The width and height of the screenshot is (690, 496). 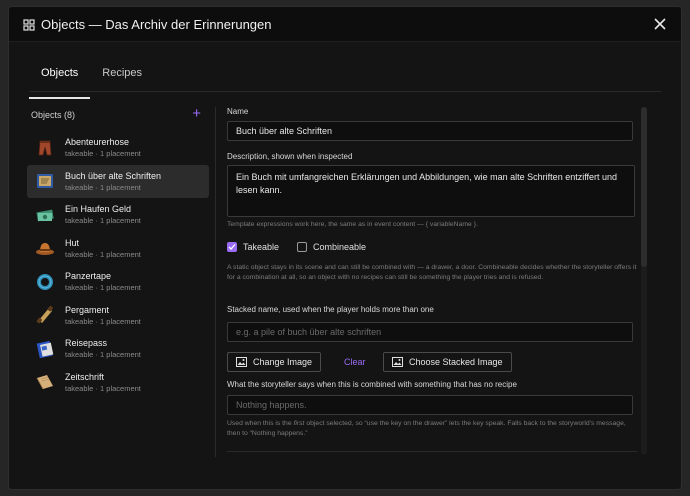 What do you see at coordinates (302, 247) in the screenshot?
I see `combineable-checkbox` at bounding box center [302, 247].